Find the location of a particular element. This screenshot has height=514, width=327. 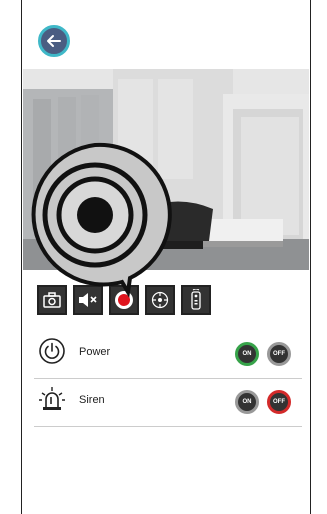

back-button is located at coordinates (54, 41).